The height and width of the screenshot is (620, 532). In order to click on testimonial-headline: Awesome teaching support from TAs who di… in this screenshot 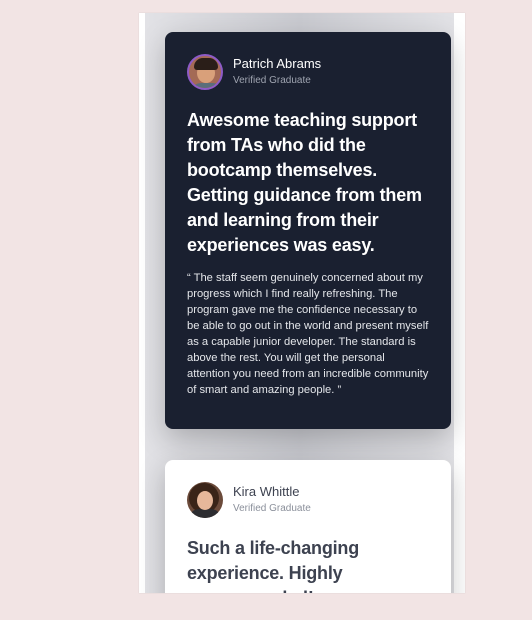, I will do `click(304, 182)`.